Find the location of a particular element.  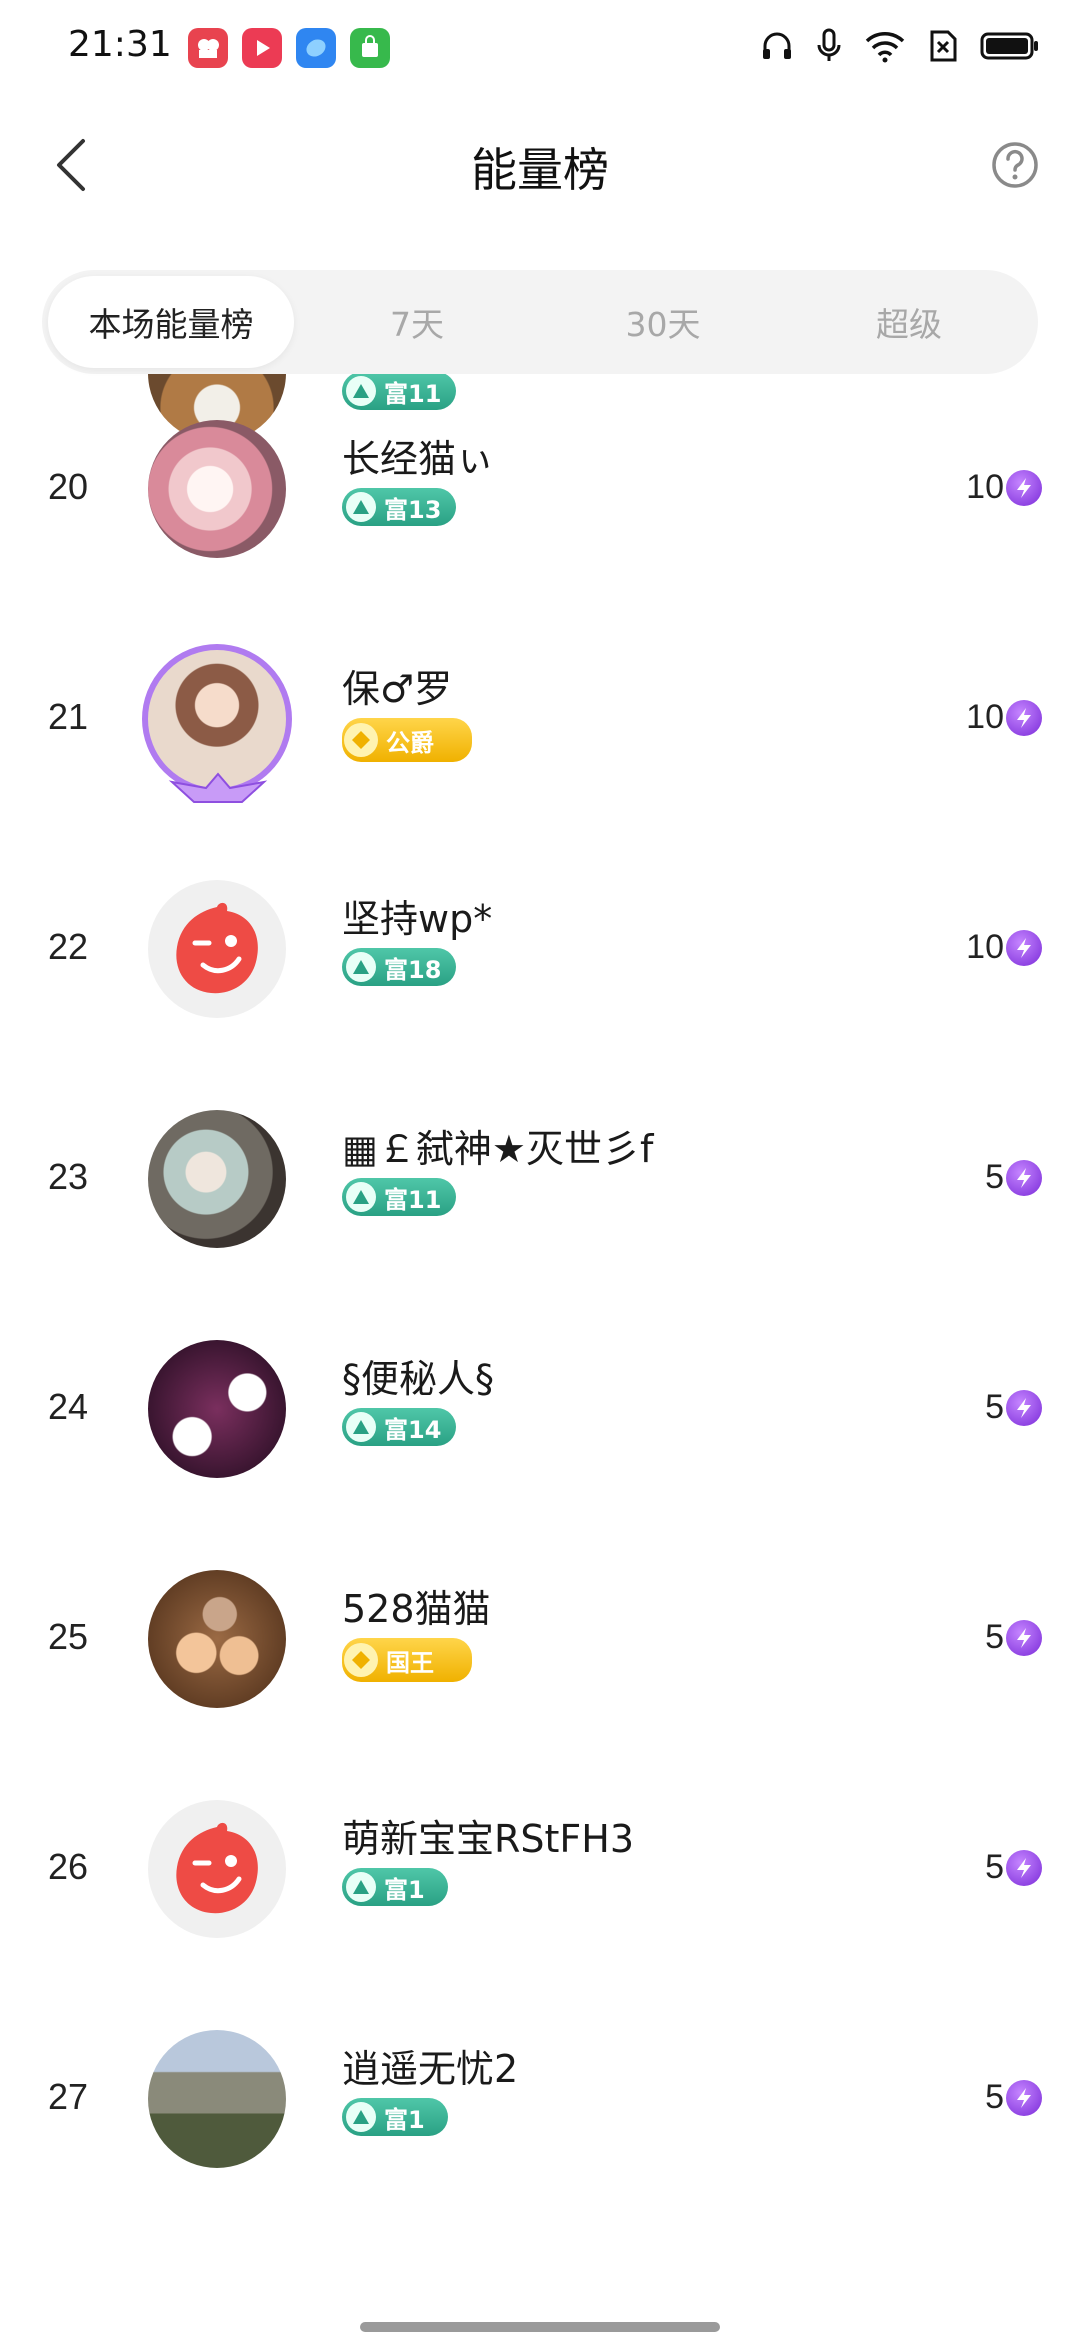

wealth-badge: 富18 is located at coordinates (399, 967).